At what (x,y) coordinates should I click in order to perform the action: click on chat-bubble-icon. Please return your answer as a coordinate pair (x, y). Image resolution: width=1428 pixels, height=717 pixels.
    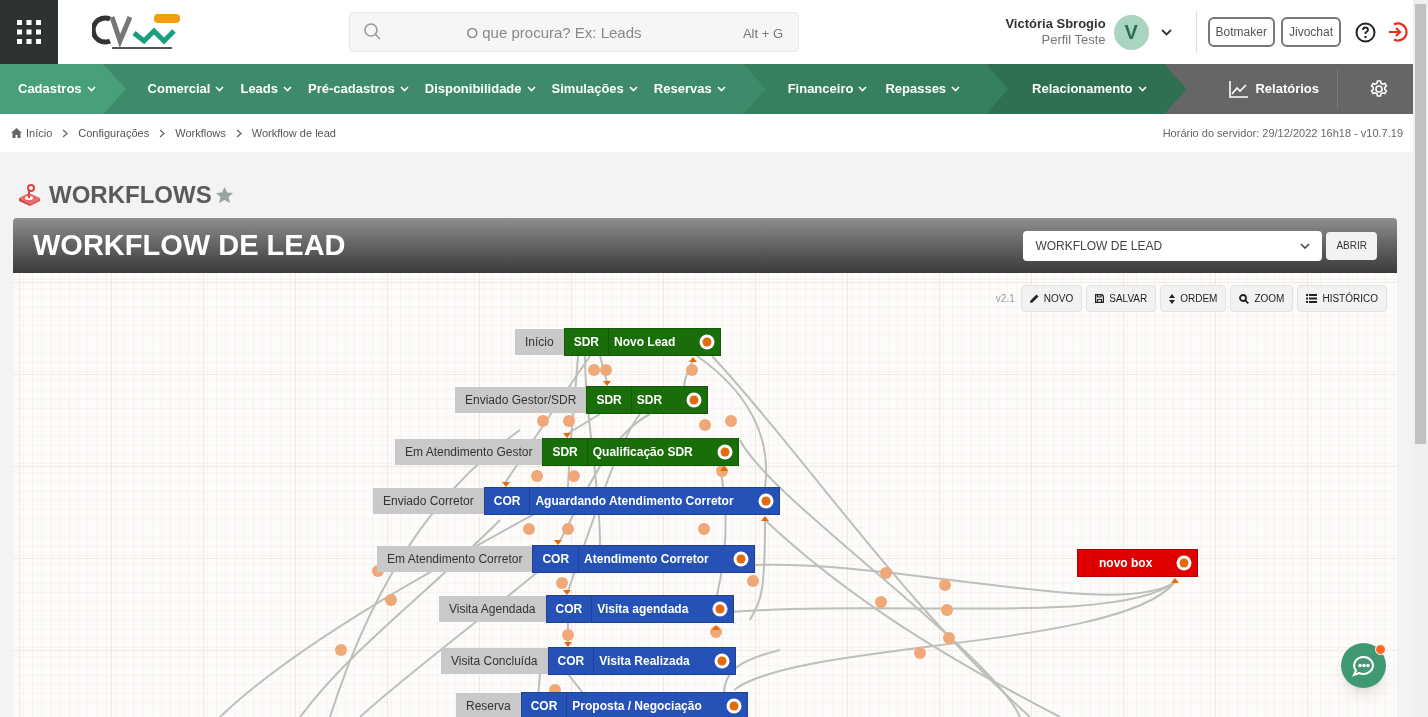
    Looking at the image, I should click on (1363, 665).